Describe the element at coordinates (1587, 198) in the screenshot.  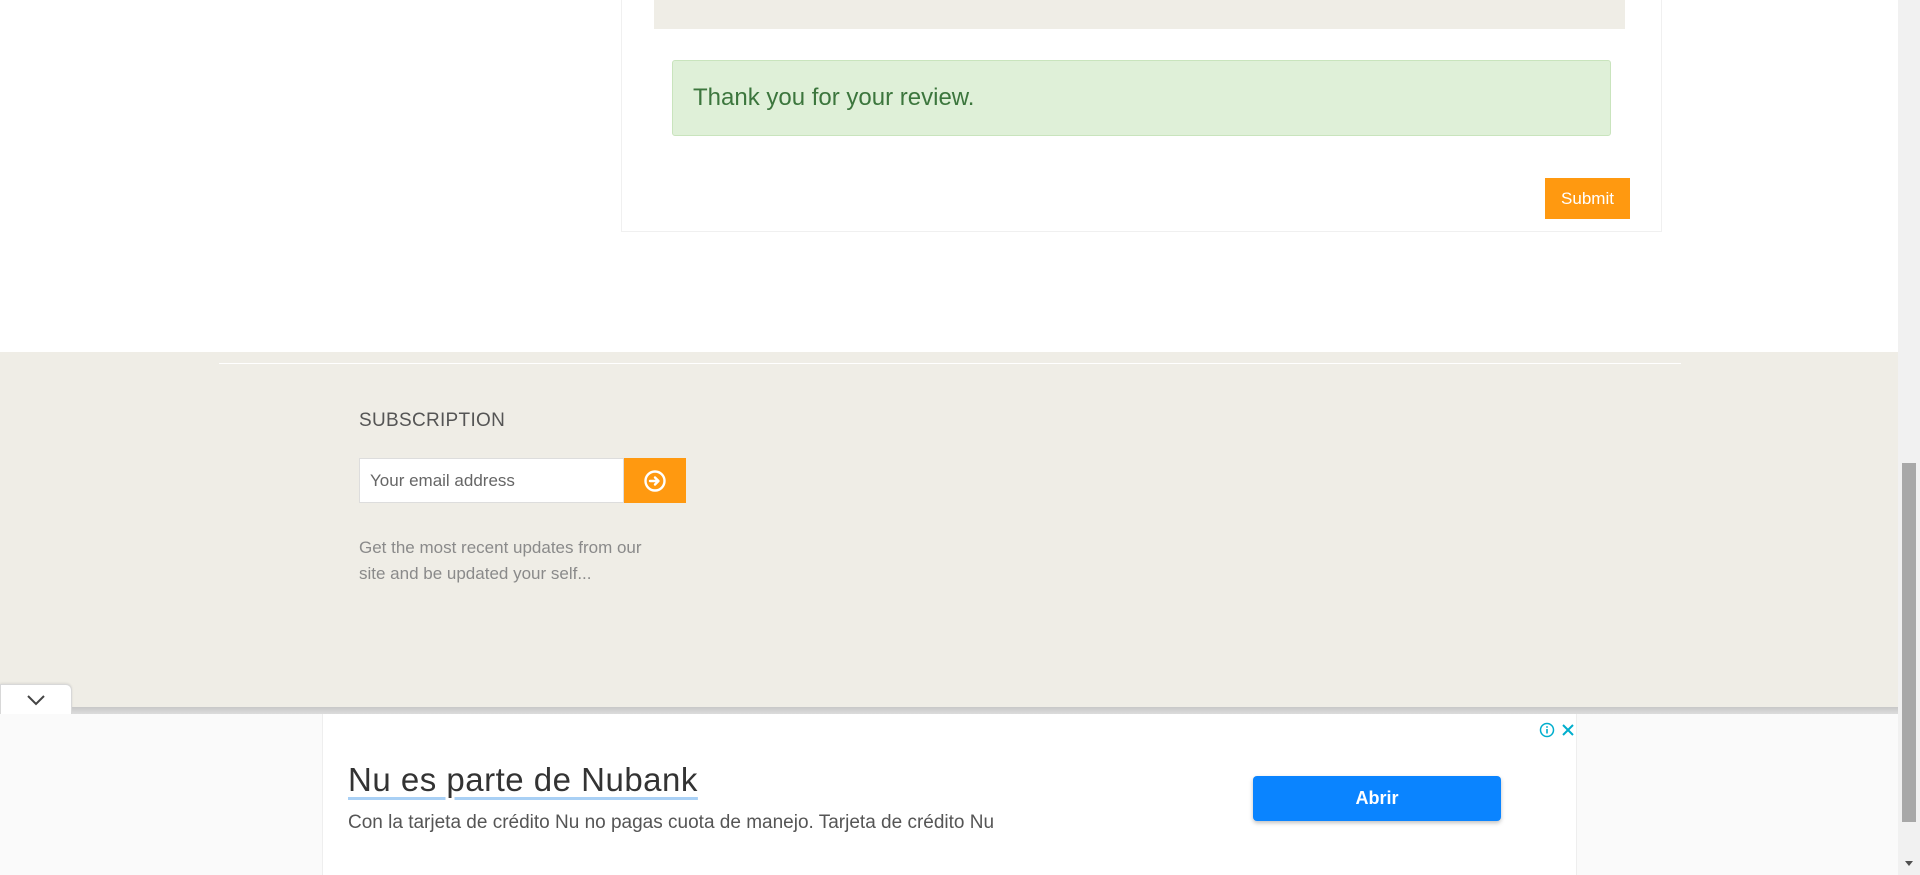
I see `submit-button: Submit` at that location.